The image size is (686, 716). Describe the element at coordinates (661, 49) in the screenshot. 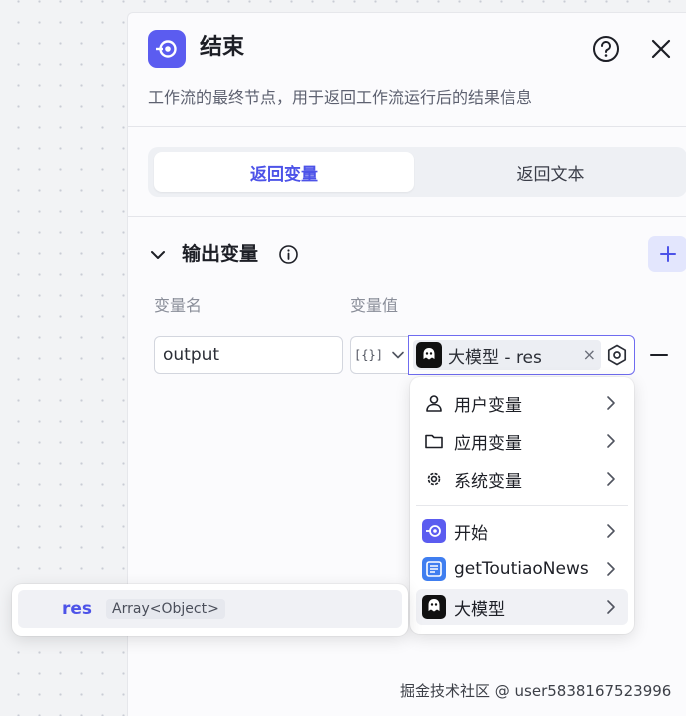

I see `close-icon` at that location.